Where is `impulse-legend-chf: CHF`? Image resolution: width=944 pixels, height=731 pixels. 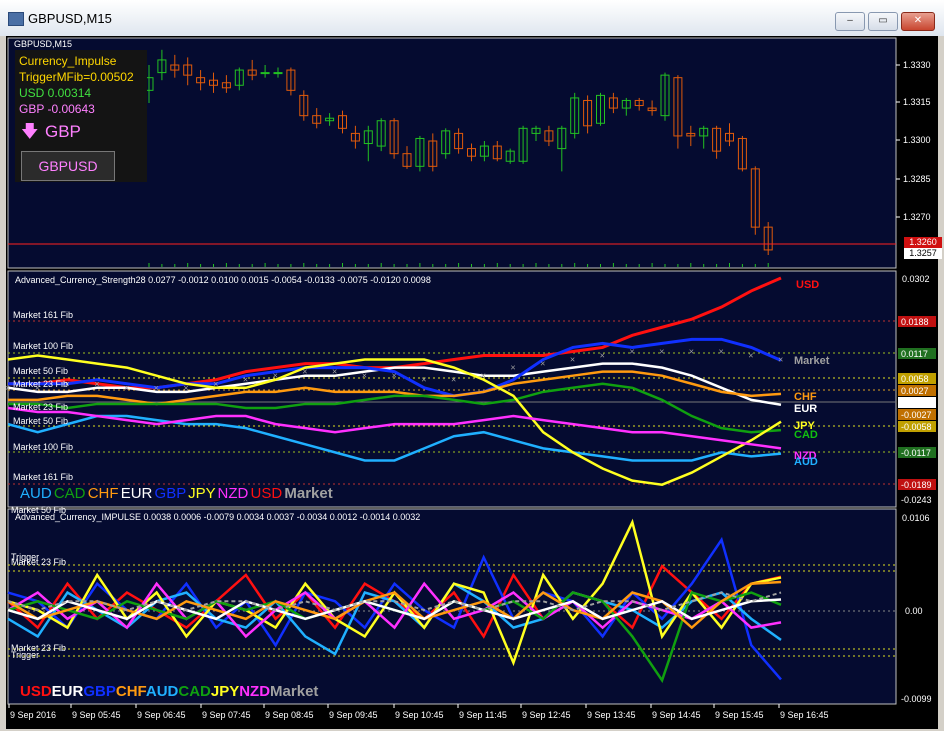 impulse-legend-chf: CHF is located at coordinates (130, 691).